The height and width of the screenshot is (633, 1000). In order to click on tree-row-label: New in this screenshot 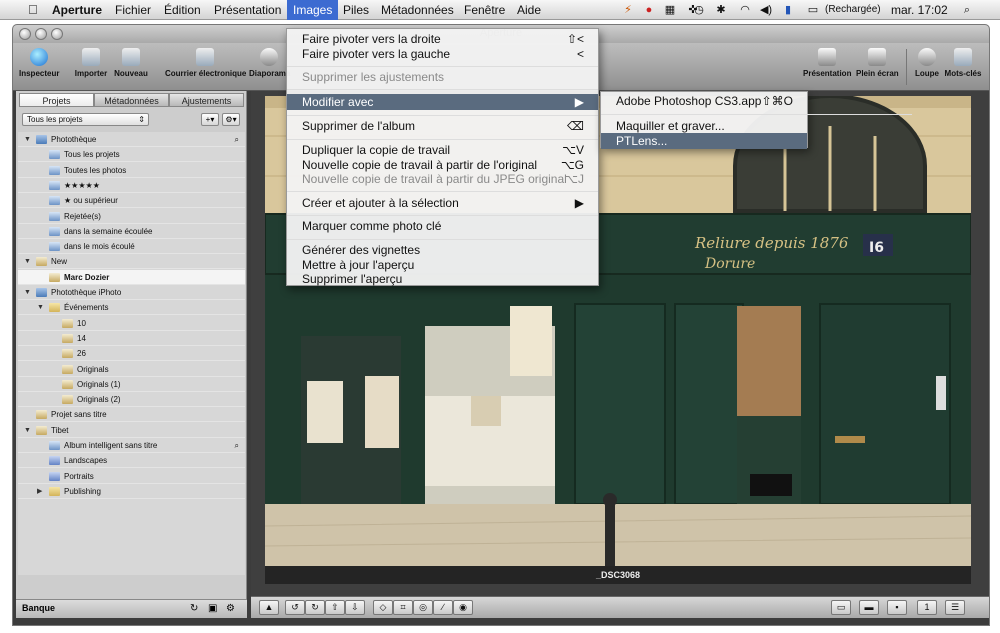, I will do `click(59, 262)`.